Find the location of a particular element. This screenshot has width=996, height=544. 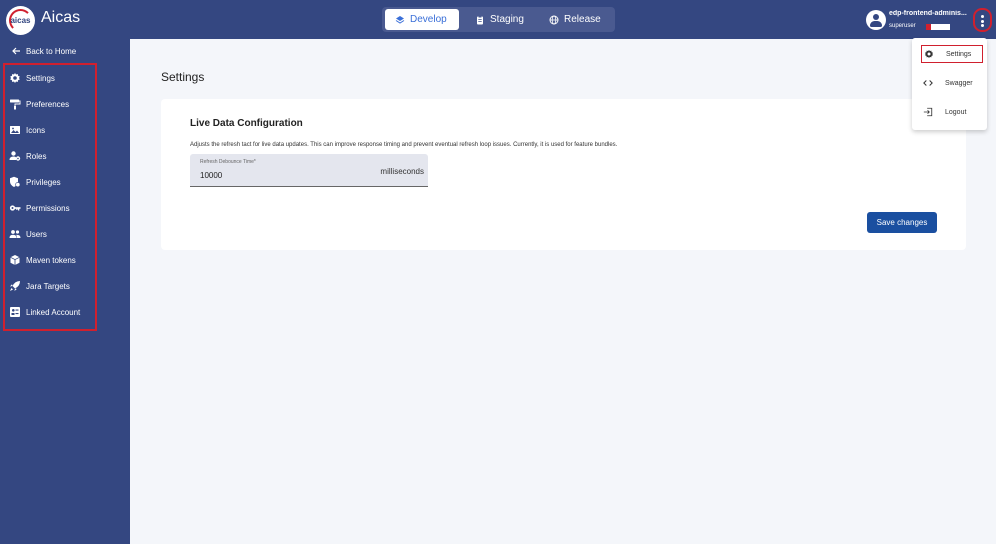

field-value: 10000 is located at coordinates (211, 175).